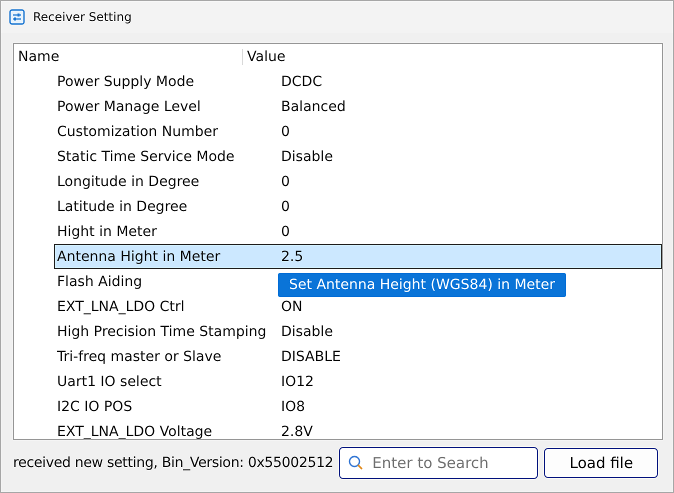 The image size is (674, 493). Describe the element at coordinates (107, 232) in the screenshot. I see `setting-name: Hight in Meter` at that location.